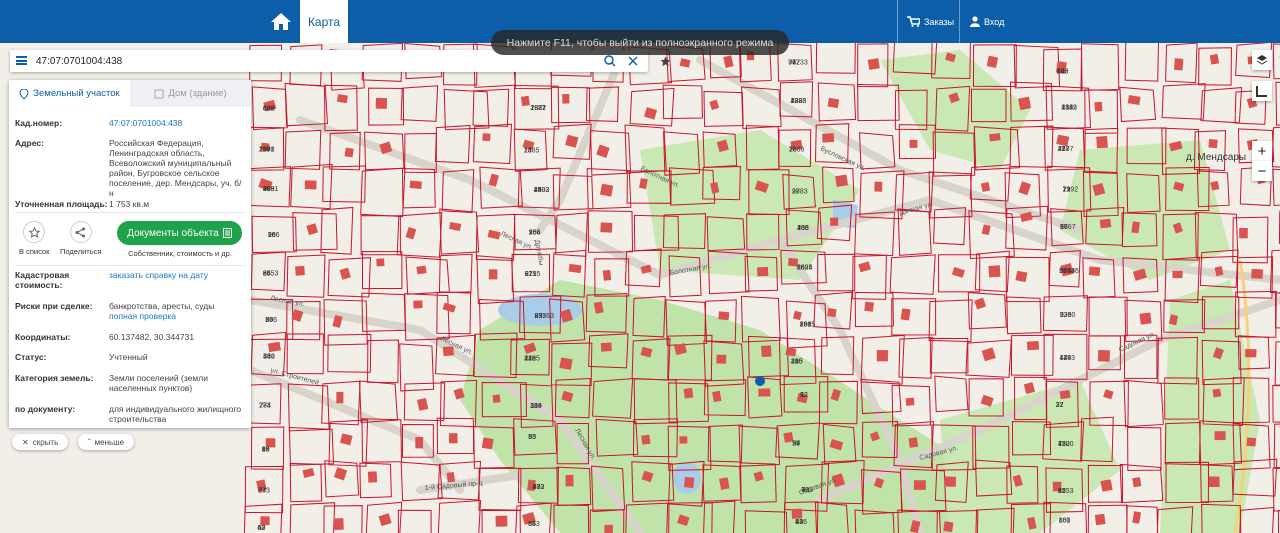 Image resolution: width=1280 pixels, height=533 pixels. What do you see at coordinates (1069, 108) in the screenshot?
I see `parcel-number: 2889` at bounding box center [1069, 108].